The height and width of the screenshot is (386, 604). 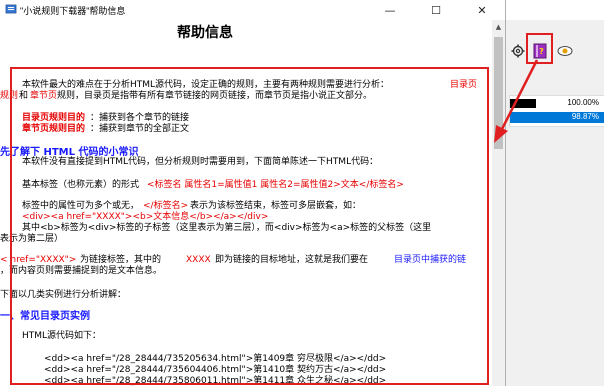 I want to click on progress-percent: 98.87%, so click(x=585, y=116).